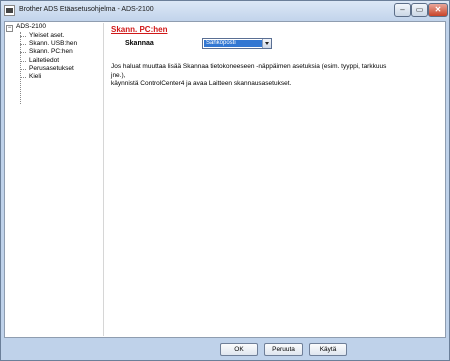 Image resolution: width=450 pixels, height=361 pixels. What do you see at coordinates (239, 349) in the screenshot?
I see `ok-button: OK` at bounding box center [239, 349].